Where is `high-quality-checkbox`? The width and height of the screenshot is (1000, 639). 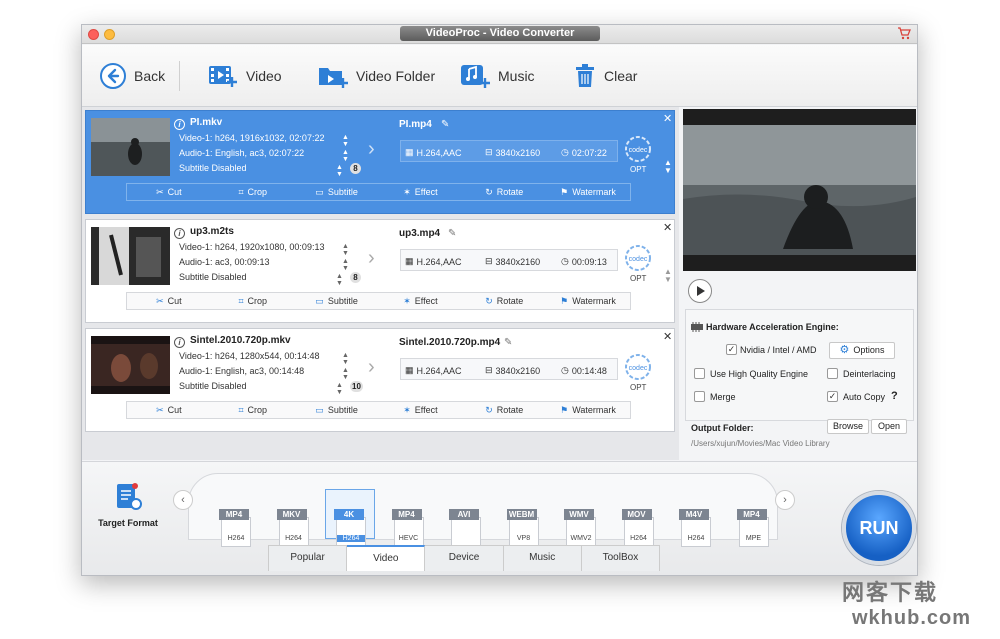
high-quality-checkbox is located at coordinates (699, 373).